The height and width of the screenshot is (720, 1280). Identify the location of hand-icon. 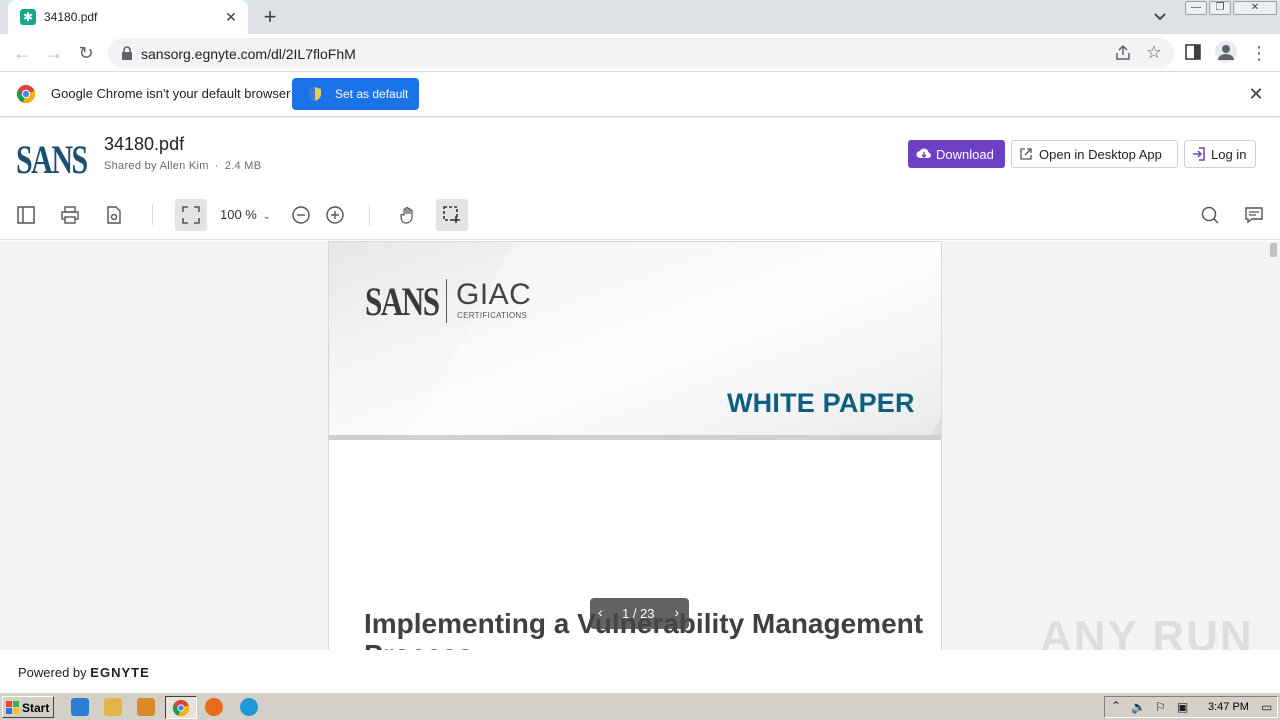
(406, 215).